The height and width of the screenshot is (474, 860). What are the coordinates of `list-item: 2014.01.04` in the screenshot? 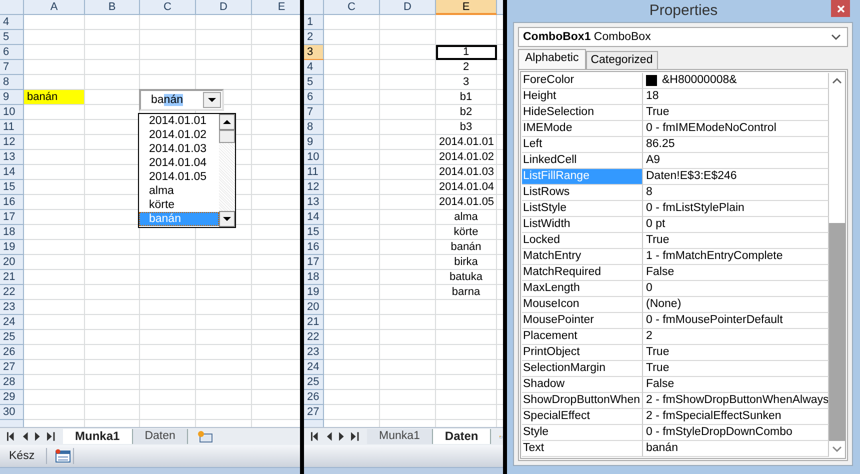 It's located at (179, 163).